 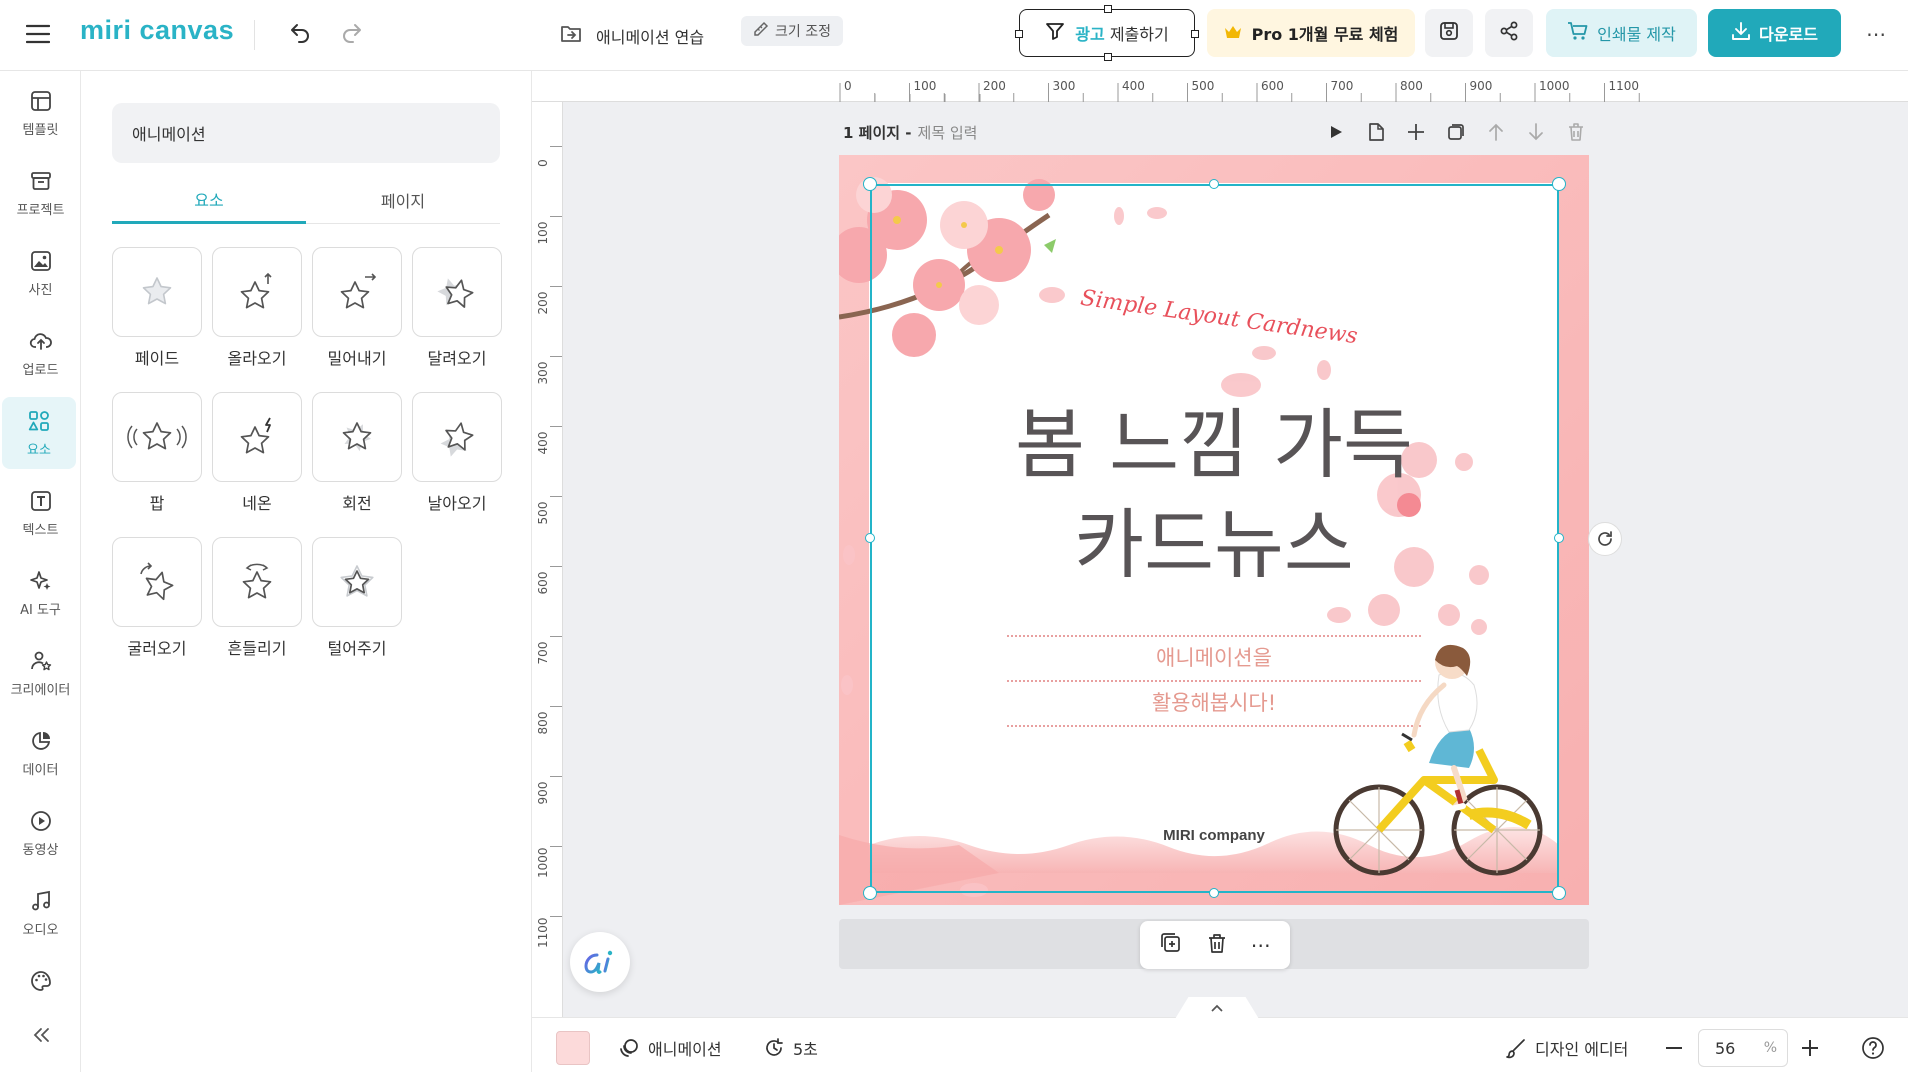 I want to click on animation-button: 애니메이션, so click(x=670, y=1048).